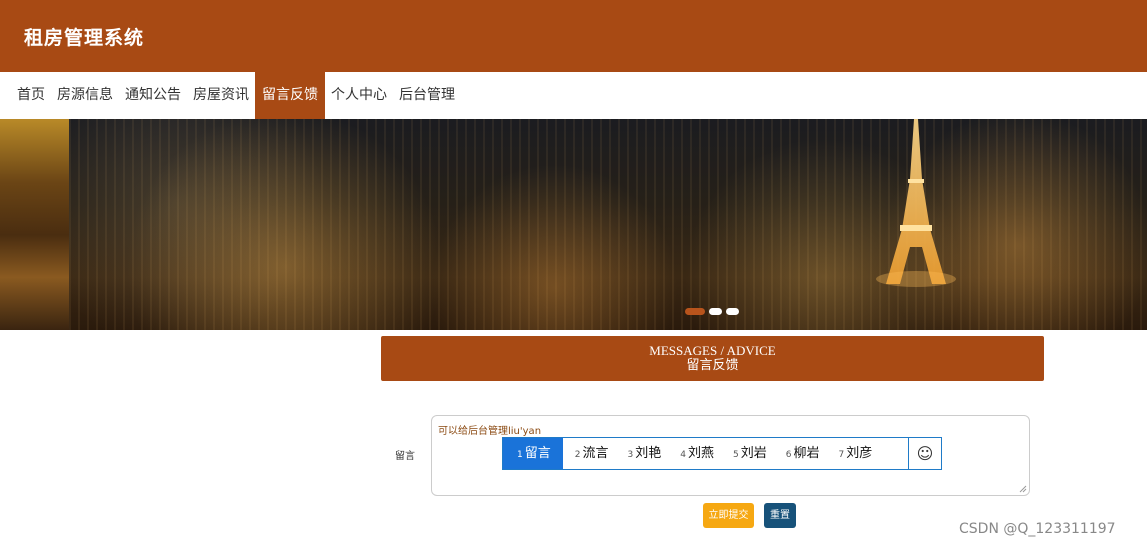  Describe the element at coordinates (359, 95) in the screenshot. I see `nav-item-profile: 个人中心` at that location.